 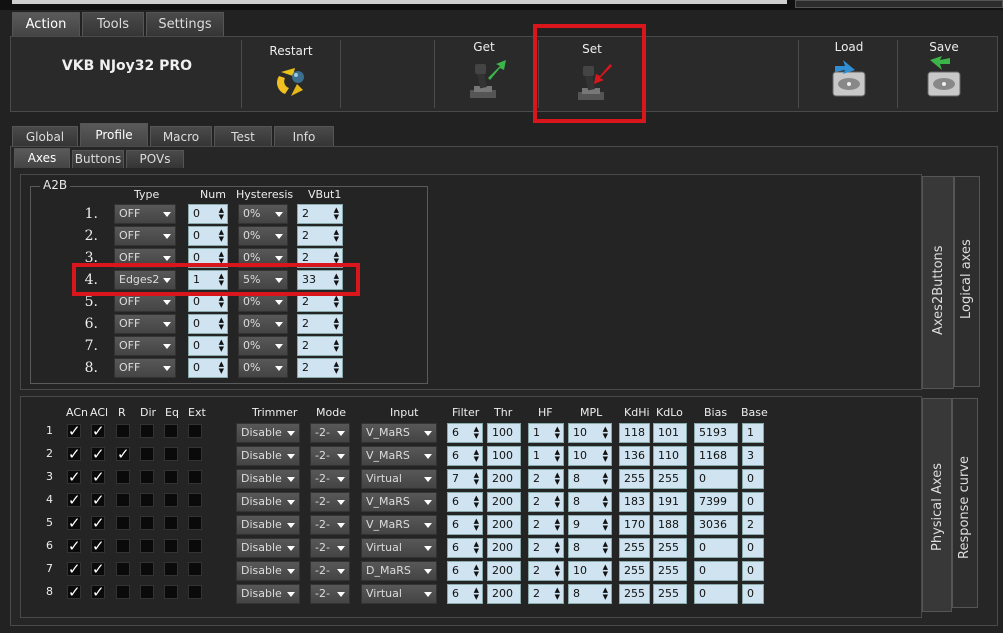 I want to click on kdhi-field: 170, so click(x=634, y=525).